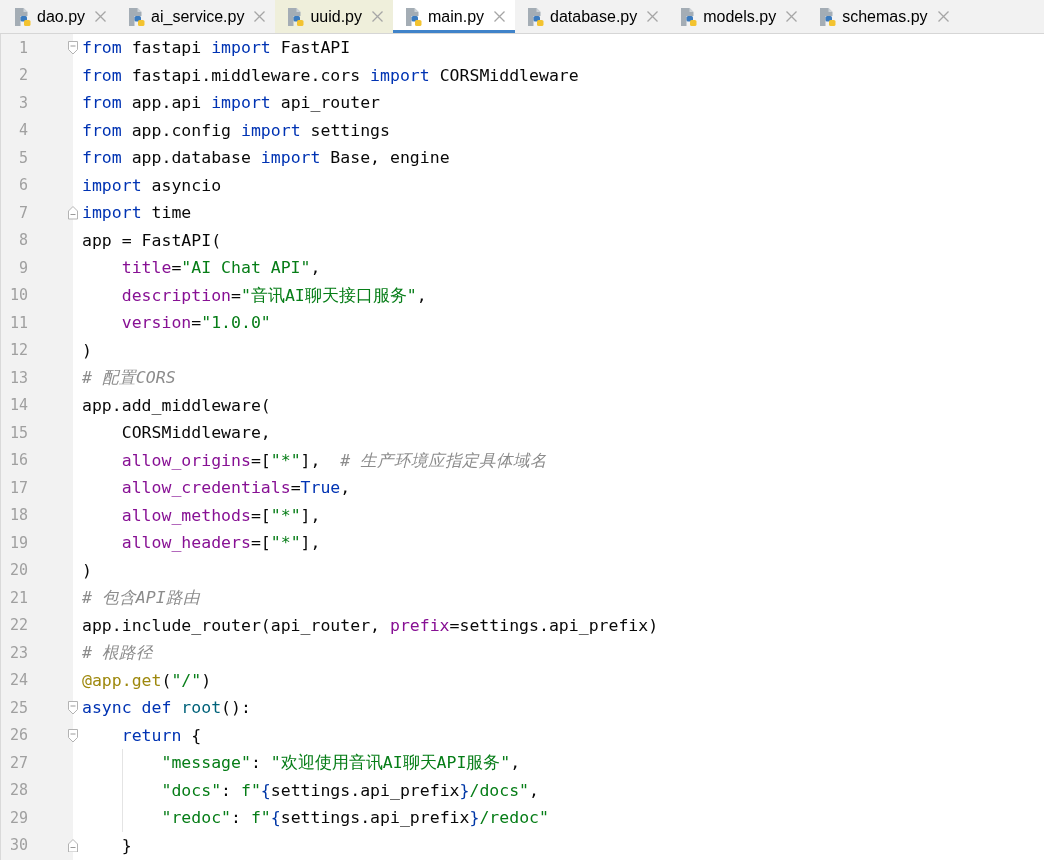  Describe the element at coordinates (18, 542) in the screenshot. I see `line-number: 19` at that location.